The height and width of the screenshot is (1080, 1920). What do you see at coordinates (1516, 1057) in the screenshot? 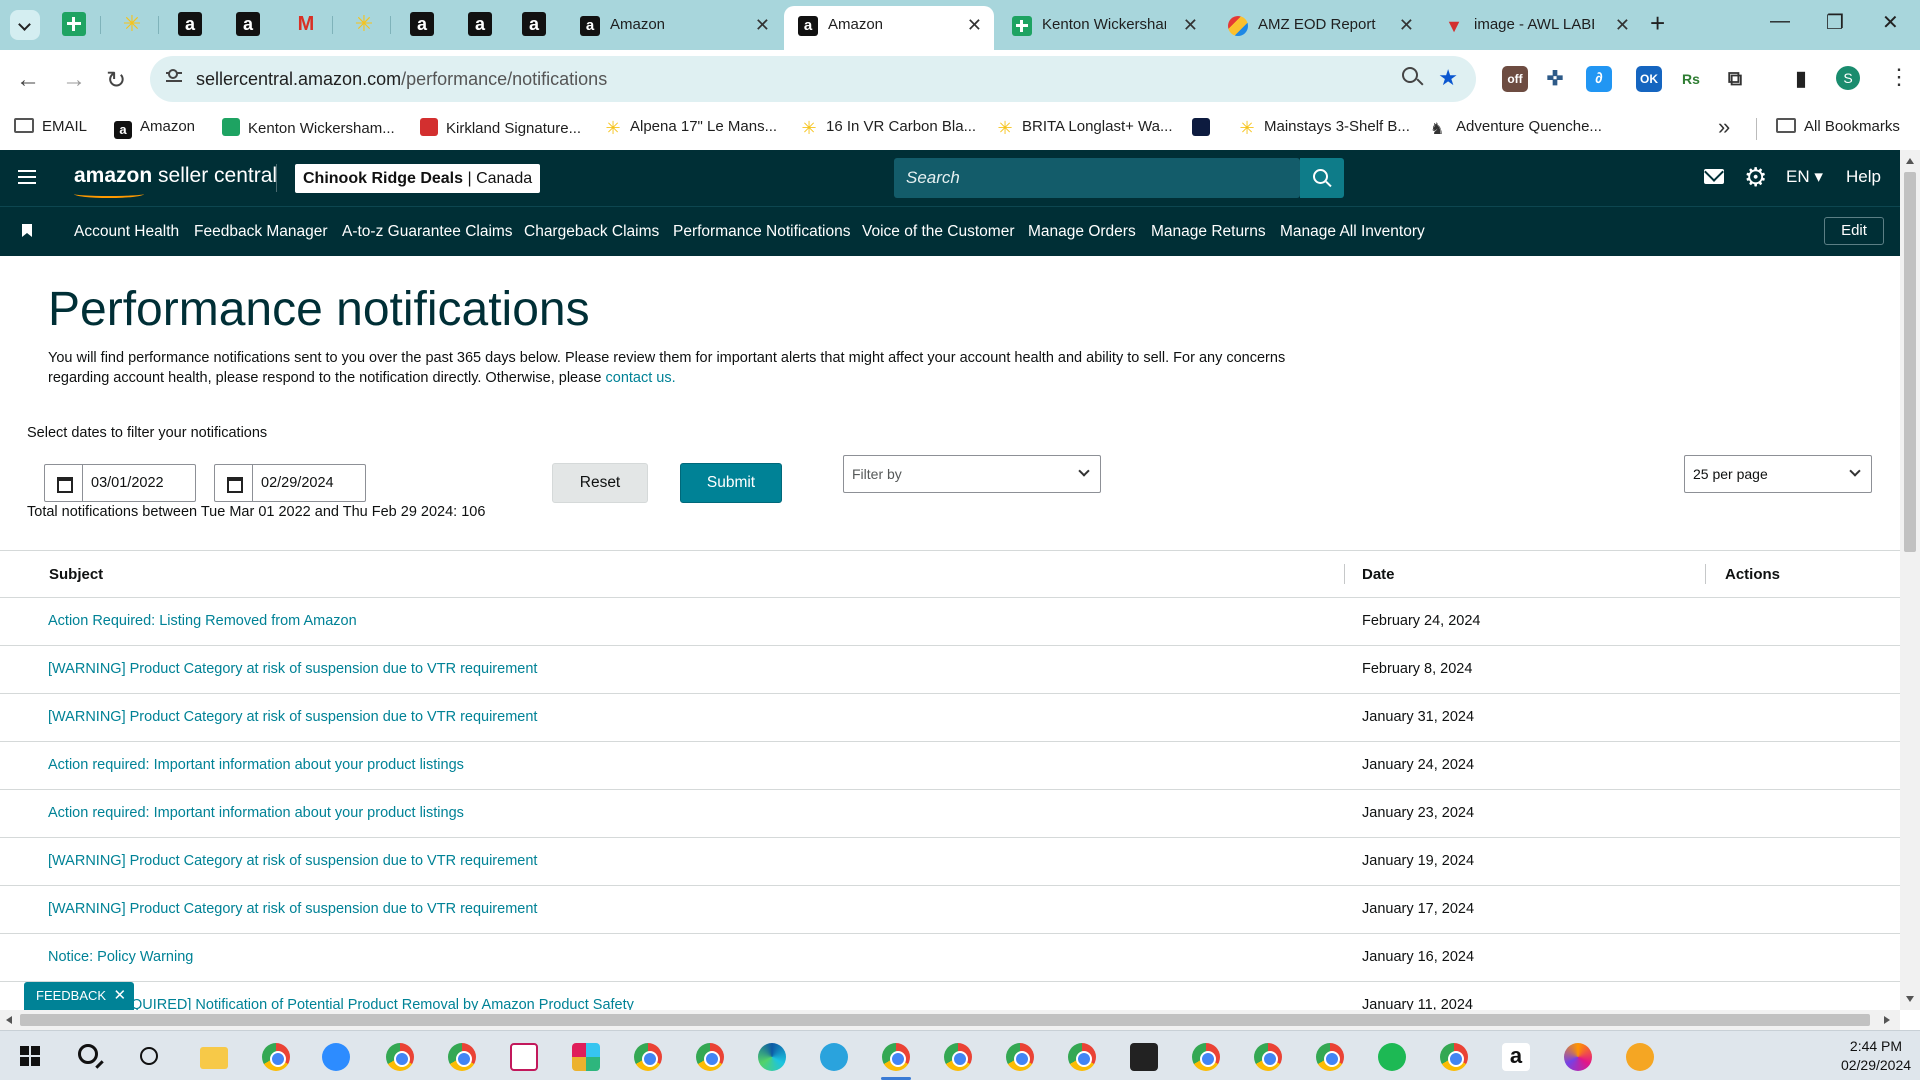
I see `amazon-app-icon: a` at bounding box center [1516, 1057].